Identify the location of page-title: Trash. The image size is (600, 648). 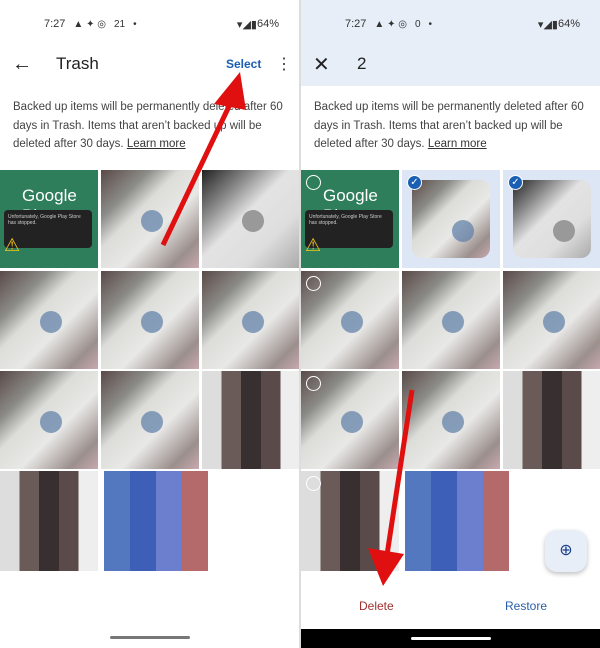
(77, 63).